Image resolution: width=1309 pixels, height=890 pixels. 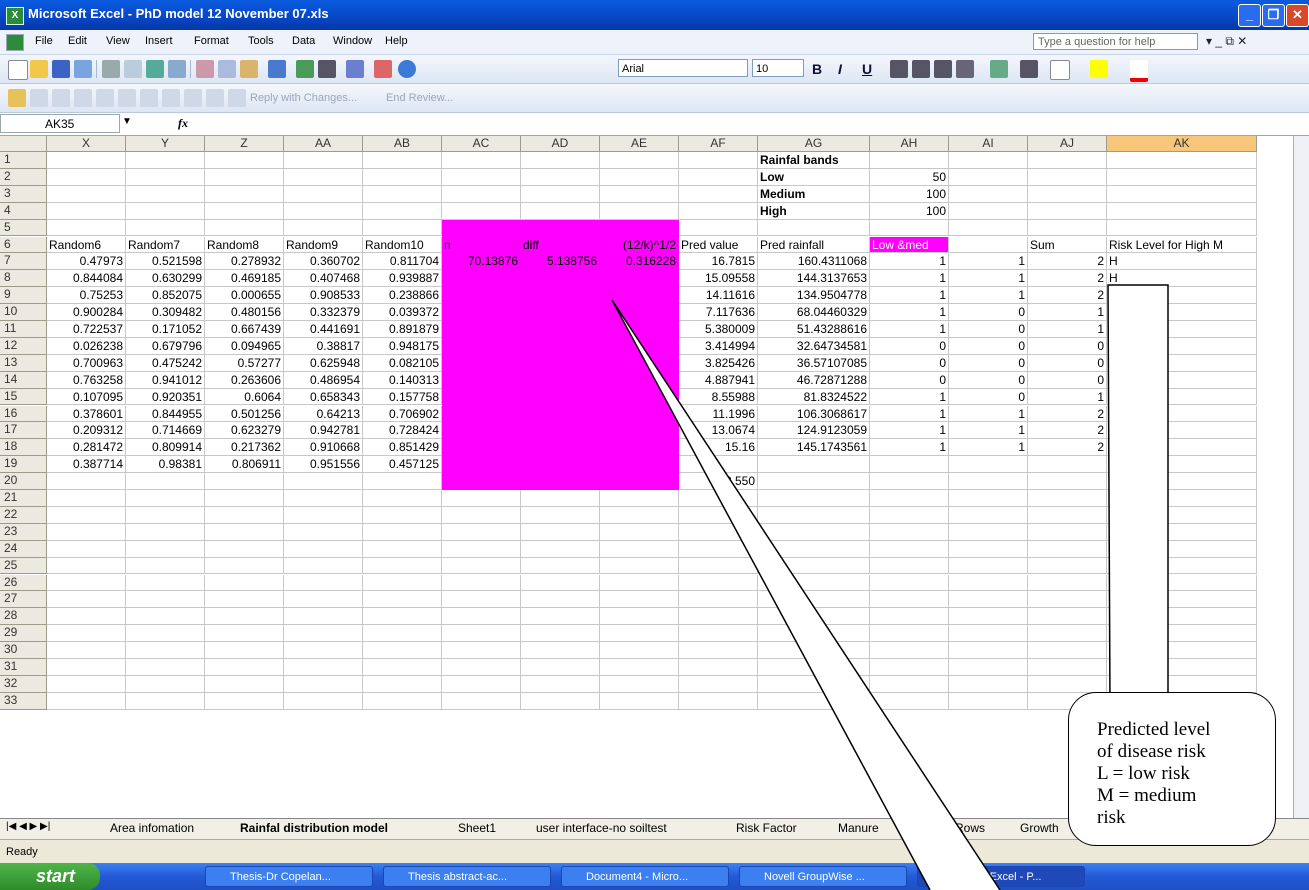 What do you see at coordinates (1138, 495) in the screenshot?
I see `callout-pointer-to-ak` at bounding box center [1138, 495].